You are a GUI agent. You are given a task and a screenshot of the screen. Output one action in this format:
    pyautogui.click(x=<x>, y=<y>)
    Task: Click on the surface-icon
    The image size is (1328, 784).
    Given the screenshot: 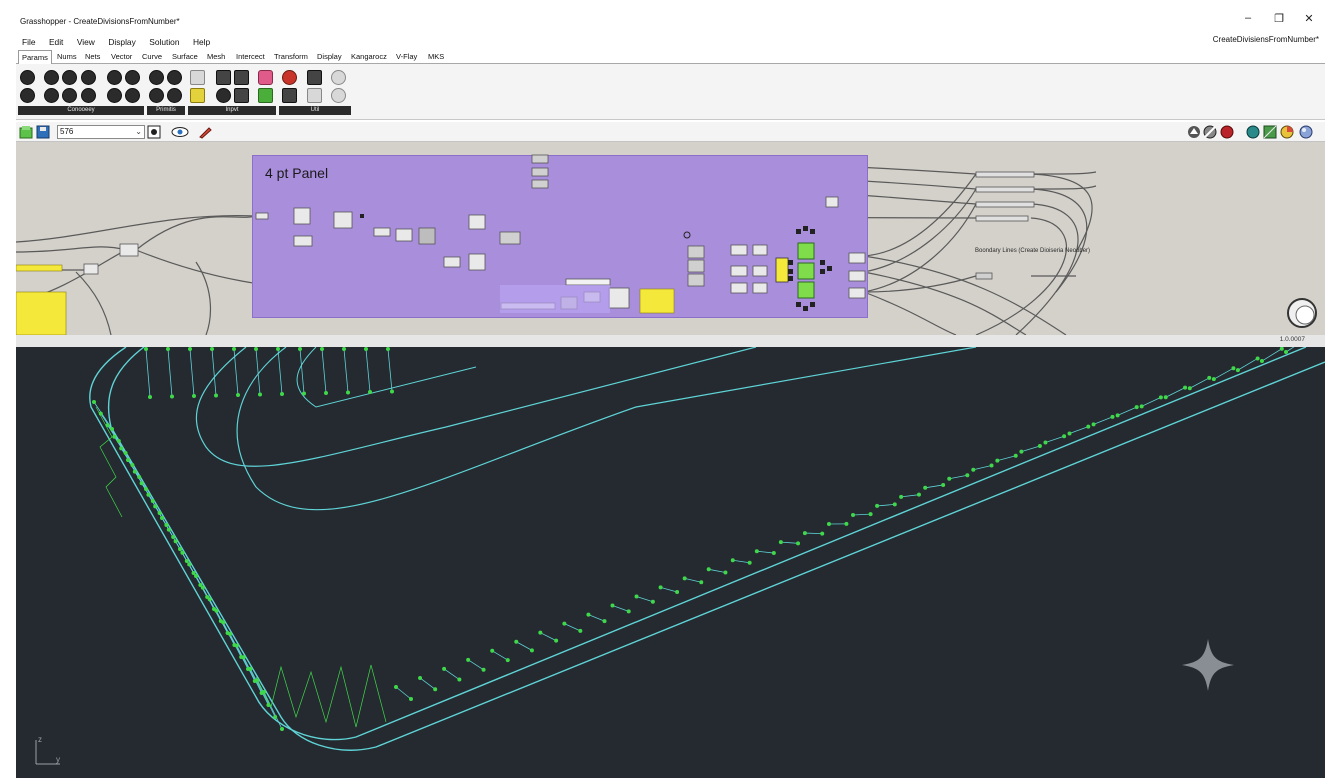 What is the action you would take?
    pyautogui.click(x=88, y=77)
    